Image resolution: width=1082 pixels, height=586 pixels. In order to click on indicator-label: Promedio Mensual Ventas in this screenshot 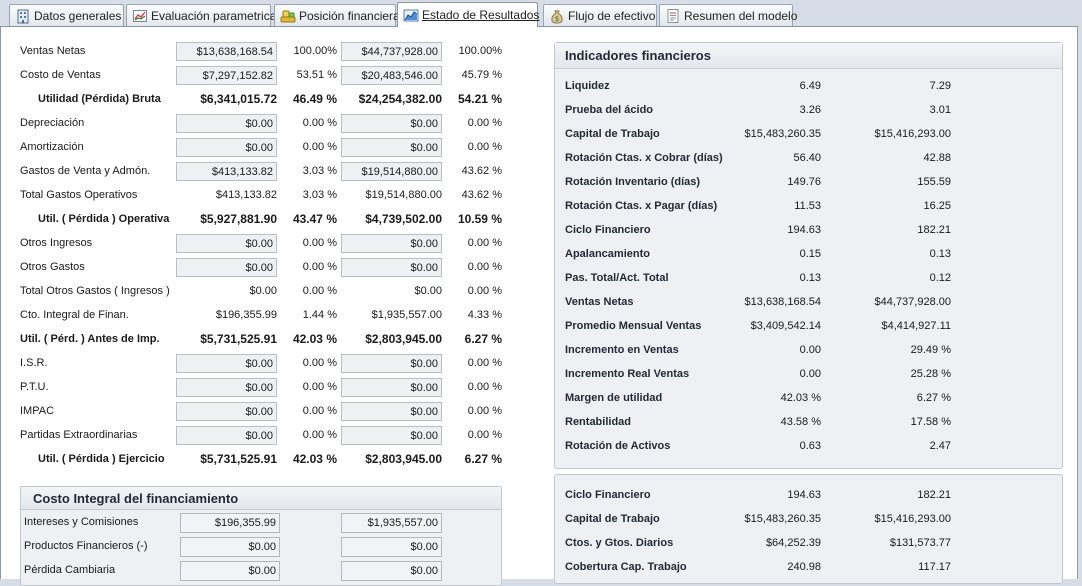, I will do `click(633, 326)`.